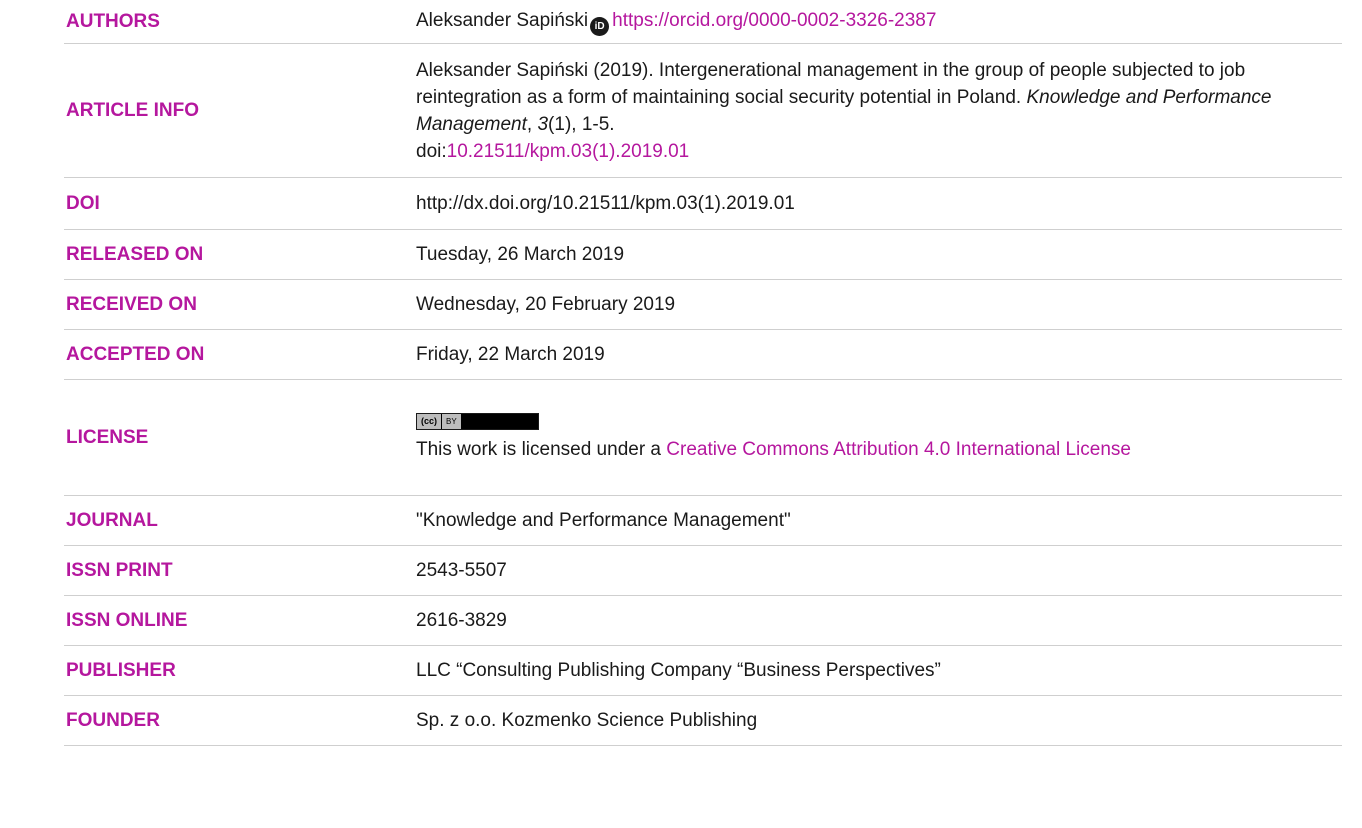 Image resolution: width=1362 pixels, height=828 pixels. Describe the element at coordinates (546, 304) in the screenshot. I see `received-on-value: Wednesday, 20 February 2019` at that location.